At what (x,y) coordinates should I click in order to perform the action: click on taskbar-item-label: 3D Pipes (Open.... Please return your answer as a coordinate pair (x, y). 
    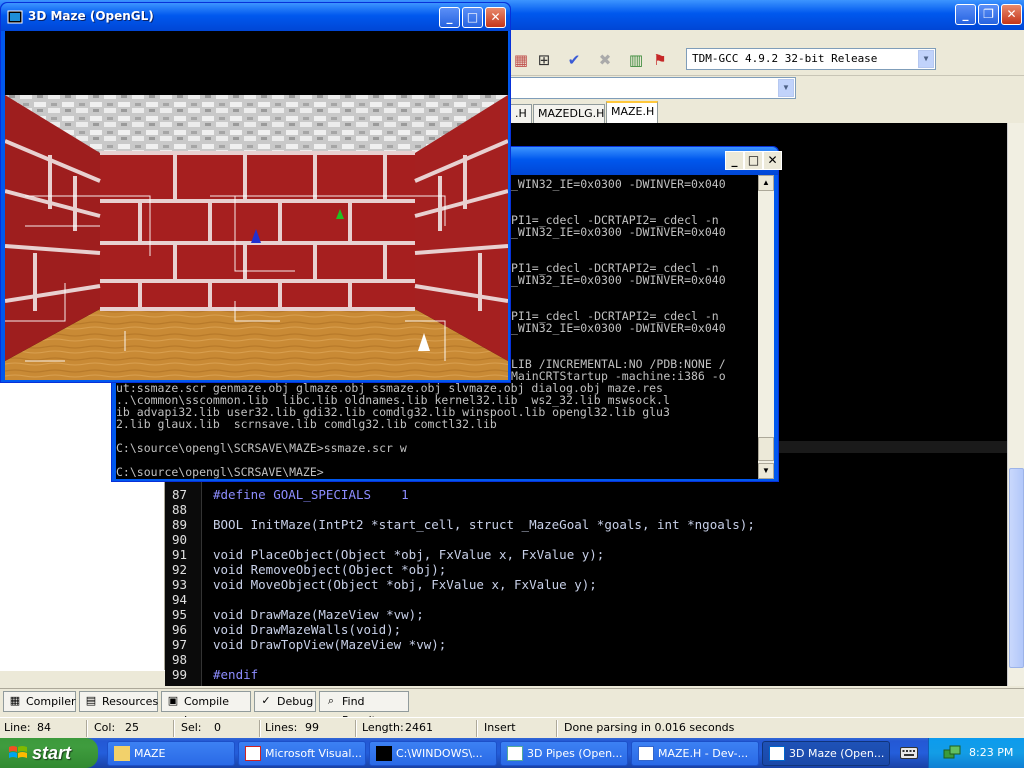
    Looking at the image, I should click on (575, 753).